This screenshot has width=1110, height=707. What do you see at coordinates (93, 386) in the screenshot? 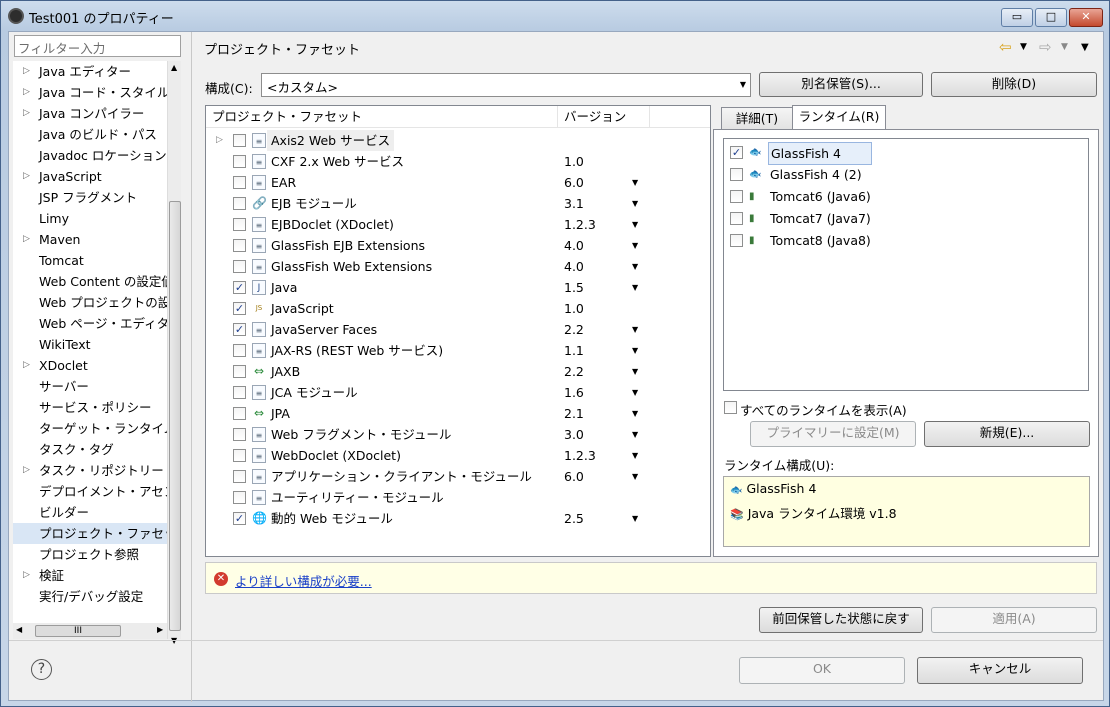
I see `tree-item: サーバー` at bounding box center [93, 386].